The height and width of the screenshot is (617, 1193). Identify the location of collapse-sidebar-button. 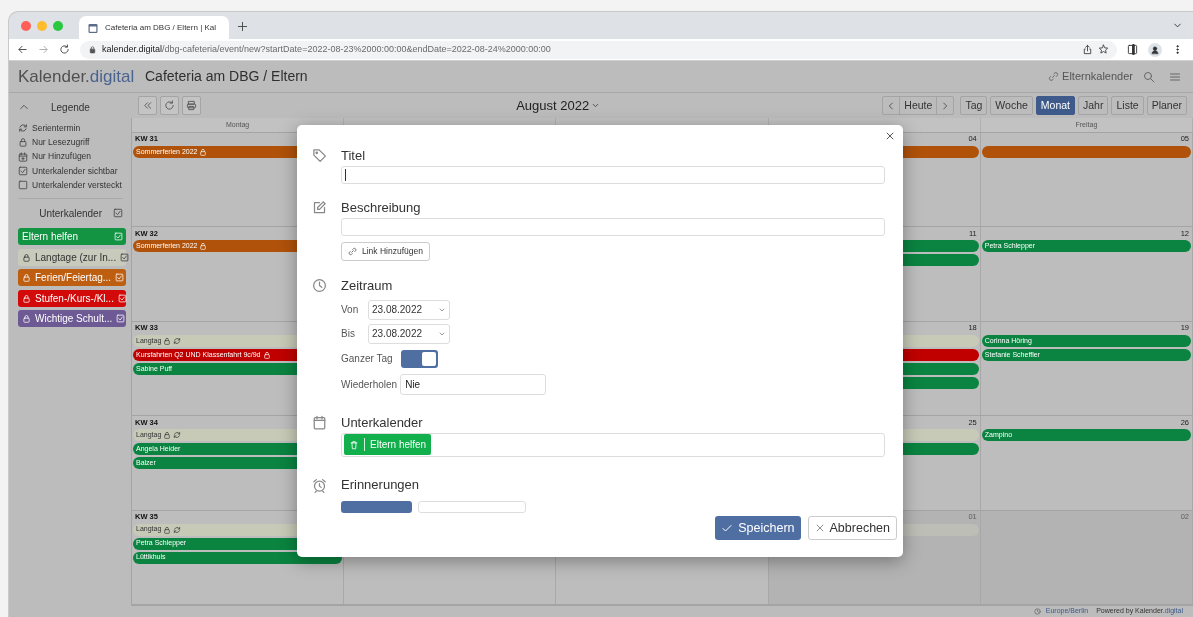
(147, 105).